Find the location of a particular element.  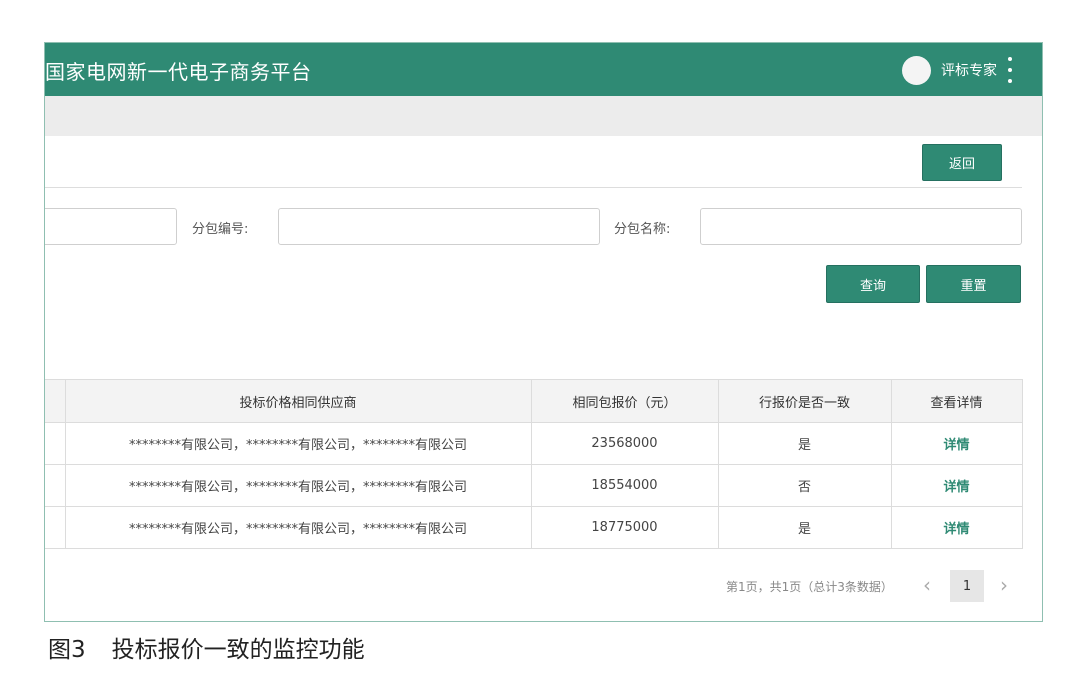

package-no-label: 分包编号: is located at coordinates (220, 229).